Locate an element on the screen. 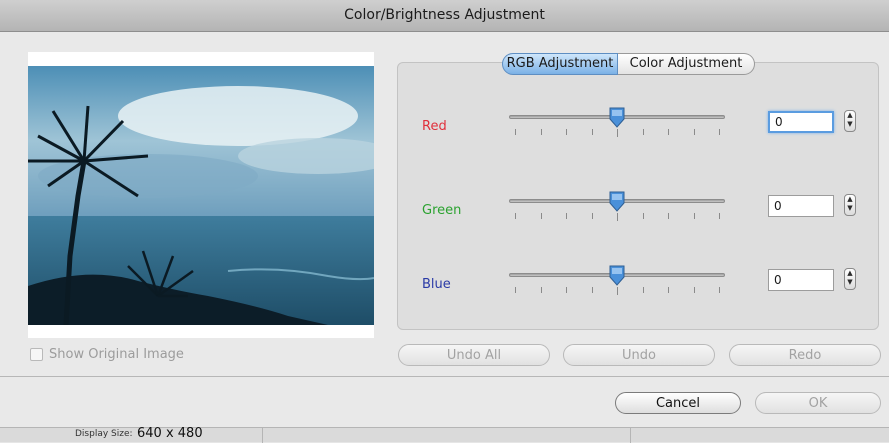  adjustment-tabs: RGB Adjustment Color Adjustment is located at coordinates (628, 64).